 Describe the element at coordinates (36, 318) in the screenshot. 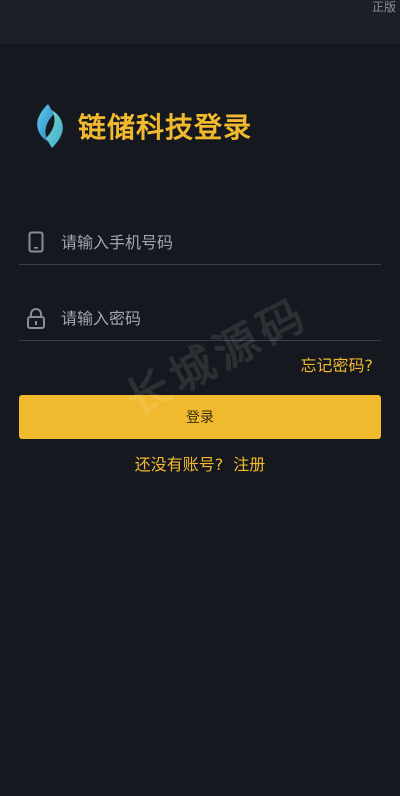

I see `lock-icon` at that location.